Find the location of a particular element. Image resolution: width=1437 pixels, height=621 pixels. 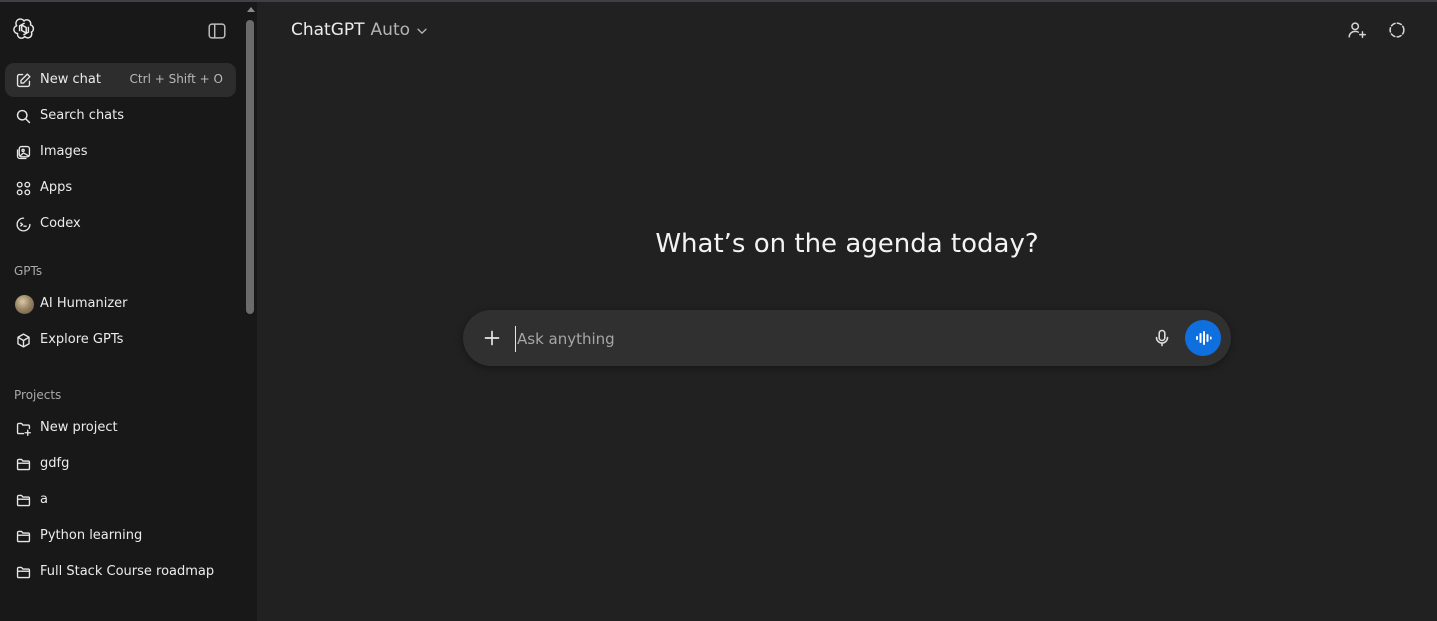

codex-label: Codex is located at coordinates (60, 223).